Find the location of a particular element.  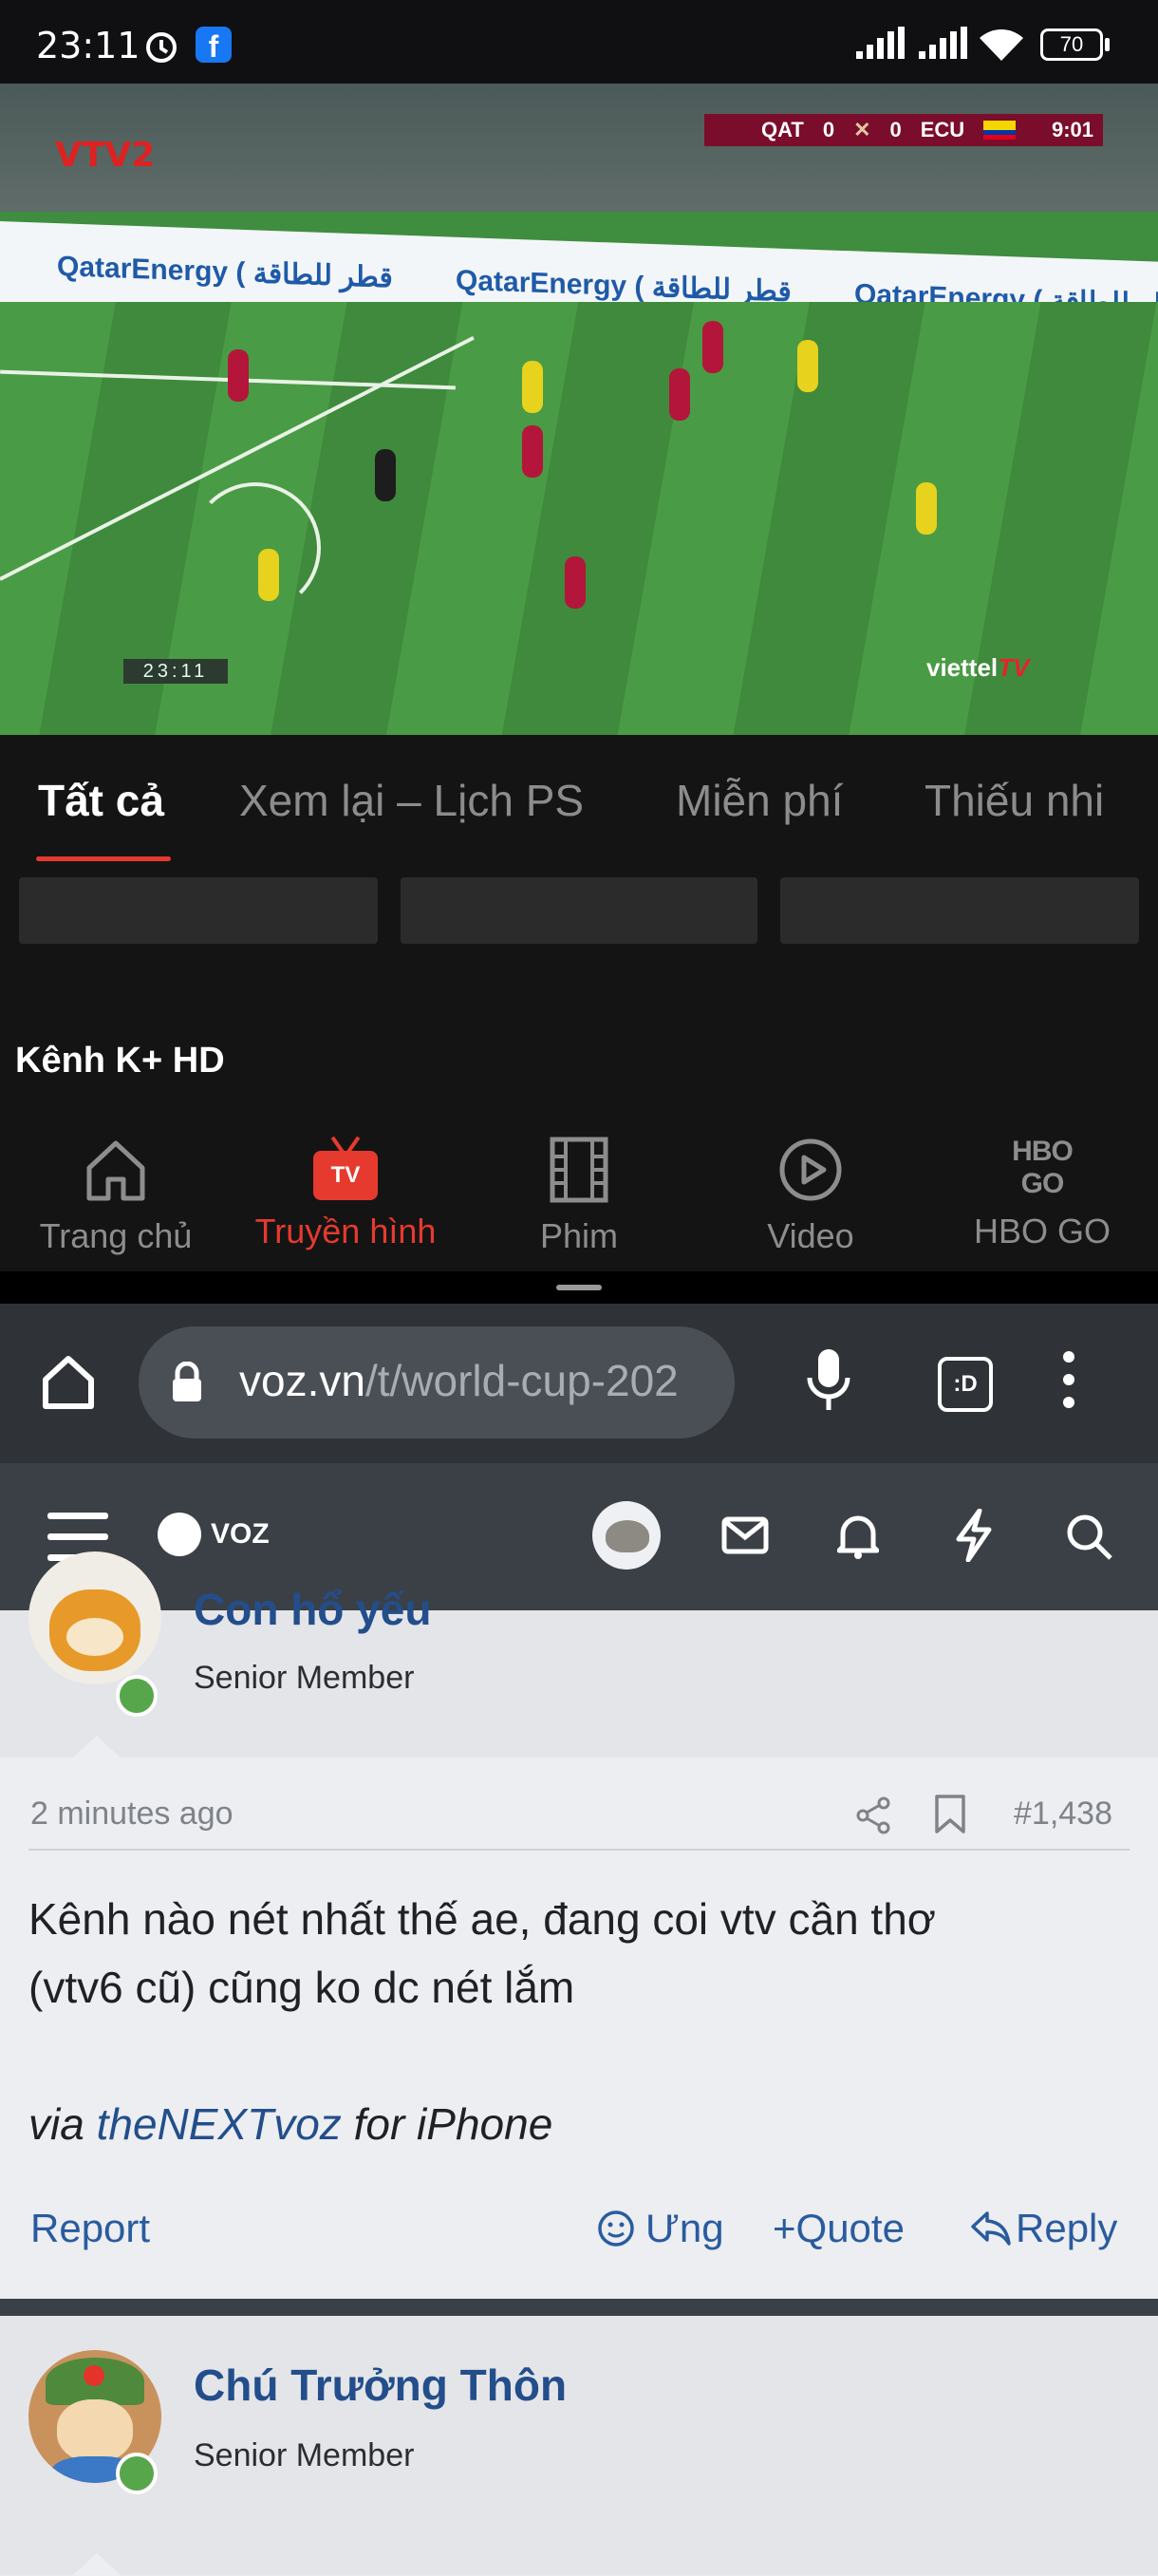

quote-button: +Quote is located at coordinates (839, 2228).